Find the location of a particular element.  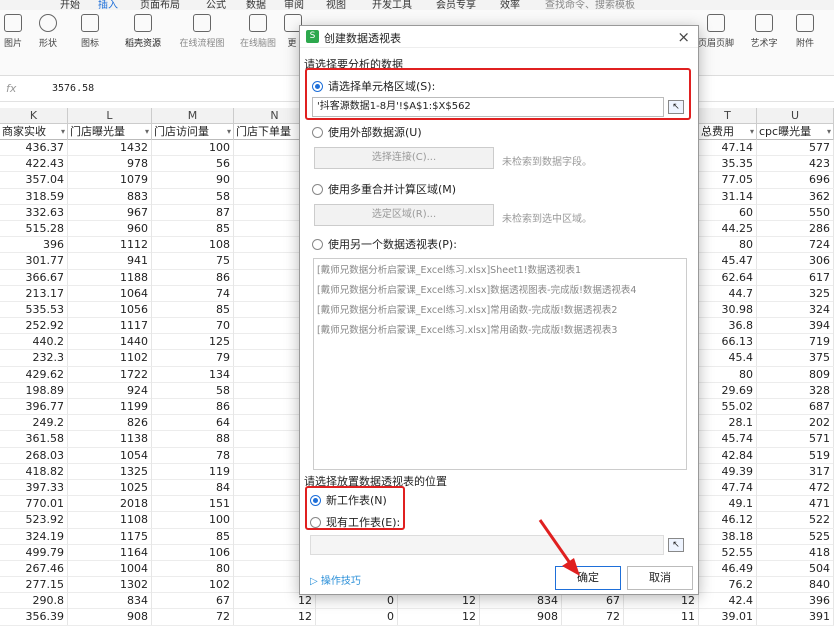

table-cell: 72 is located at coordinates (593, 617).